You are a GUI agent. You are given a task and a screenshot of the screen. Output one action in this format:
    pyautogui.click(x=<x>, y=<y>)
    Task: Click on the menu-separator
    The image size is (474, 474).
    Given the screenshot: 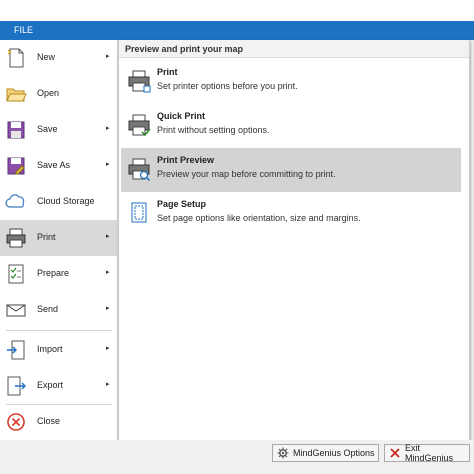 What is the action you would take?
    pyautogui.click(x=59, y=330)
    